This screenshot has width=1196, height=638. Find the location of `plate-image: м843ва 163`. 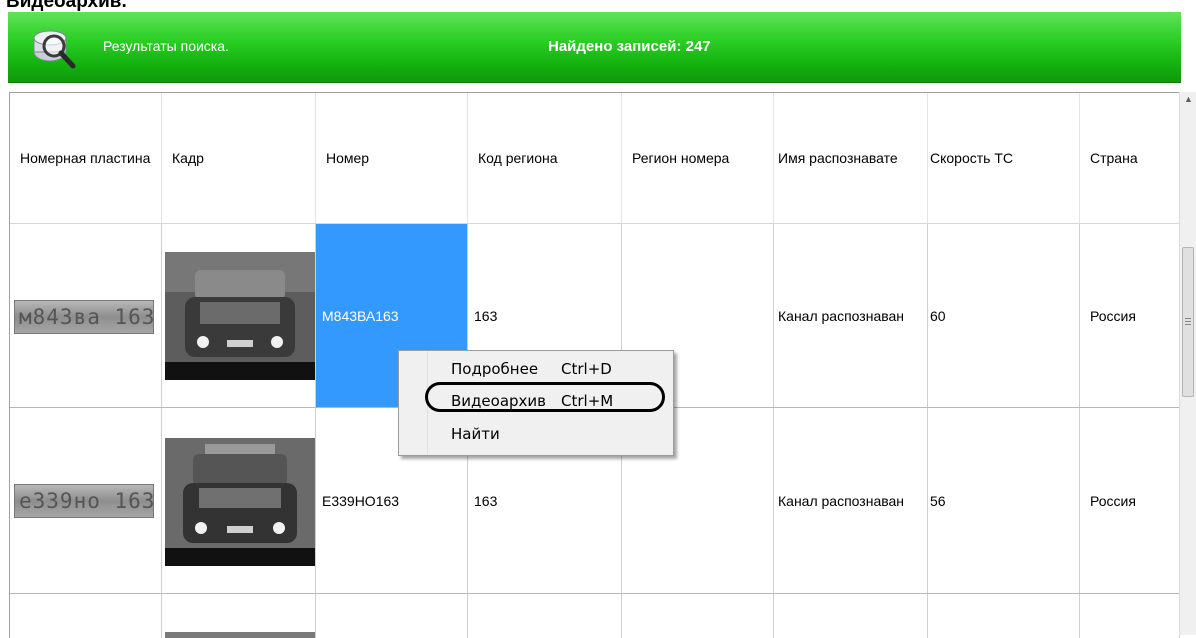

plate-image: м843ва 163 is located at coordinates (84, 317).